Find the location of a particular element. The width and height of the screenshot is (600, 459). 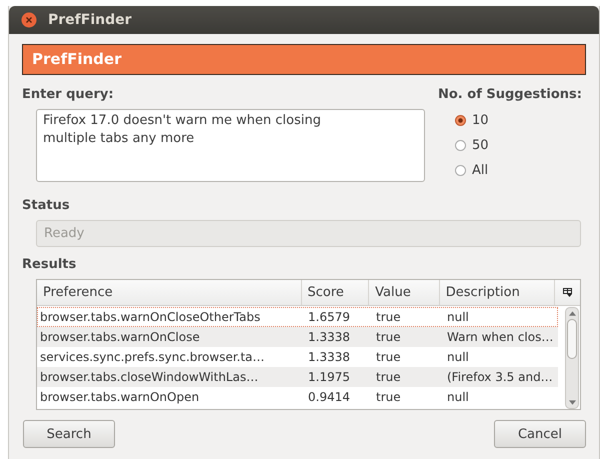

table-cell-text: browser.tabs.warnOnClose is located at coordinates (120, 337).